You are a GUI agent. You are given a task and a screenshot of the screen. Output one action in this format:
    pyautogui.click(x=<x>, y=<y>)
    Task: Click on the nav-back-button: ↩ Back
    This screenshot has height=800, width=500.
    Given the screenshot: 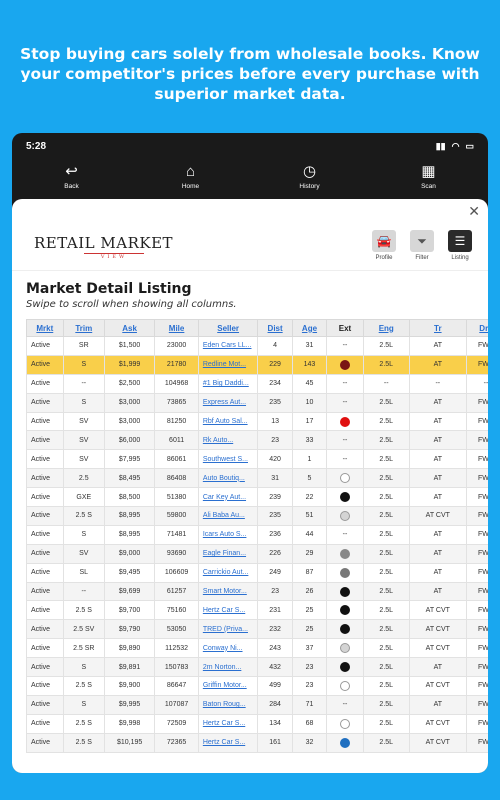 What is the action you would take?
    pyautogui.click(x=72, y=176)
    